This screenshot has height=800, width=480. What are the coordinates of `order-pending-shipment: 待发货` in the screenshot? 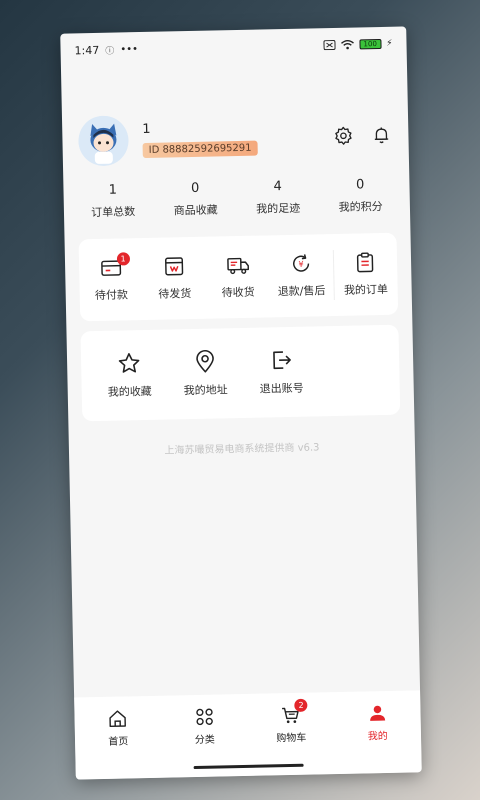 It's located at (174, 278).